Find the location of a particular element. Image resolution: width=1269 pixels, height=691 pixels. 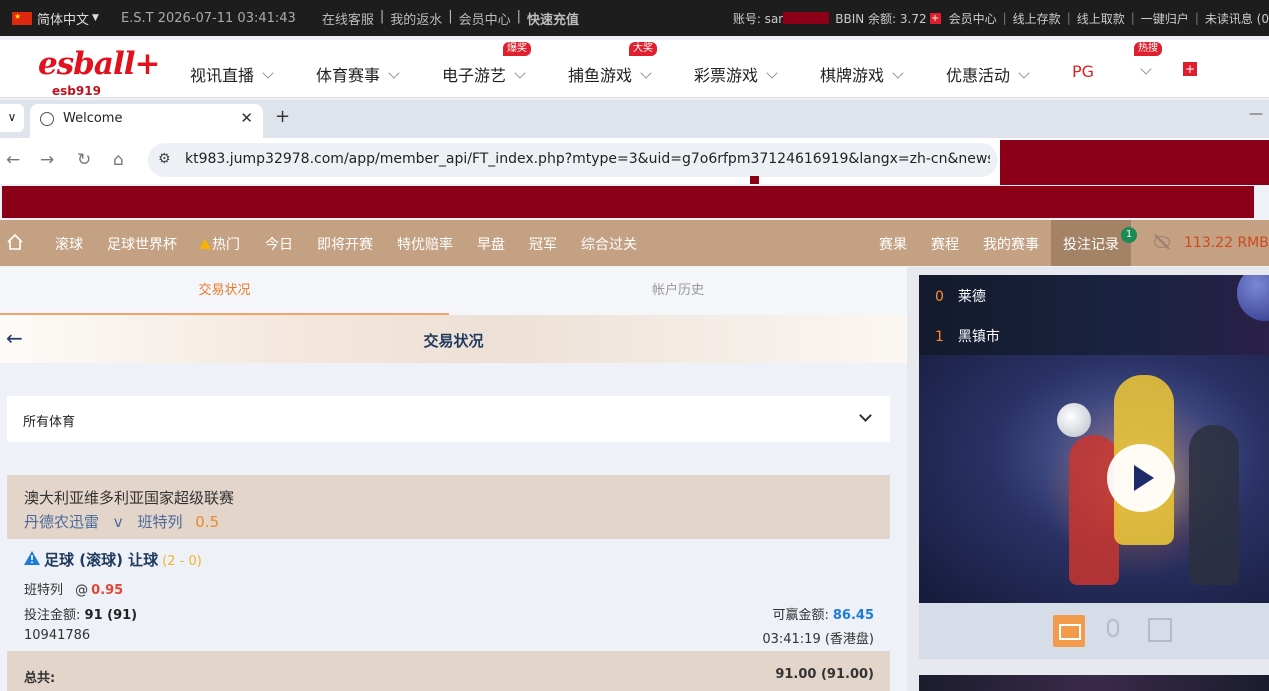

nav-hot-events: 热门 is located at coordinates (219, 244).